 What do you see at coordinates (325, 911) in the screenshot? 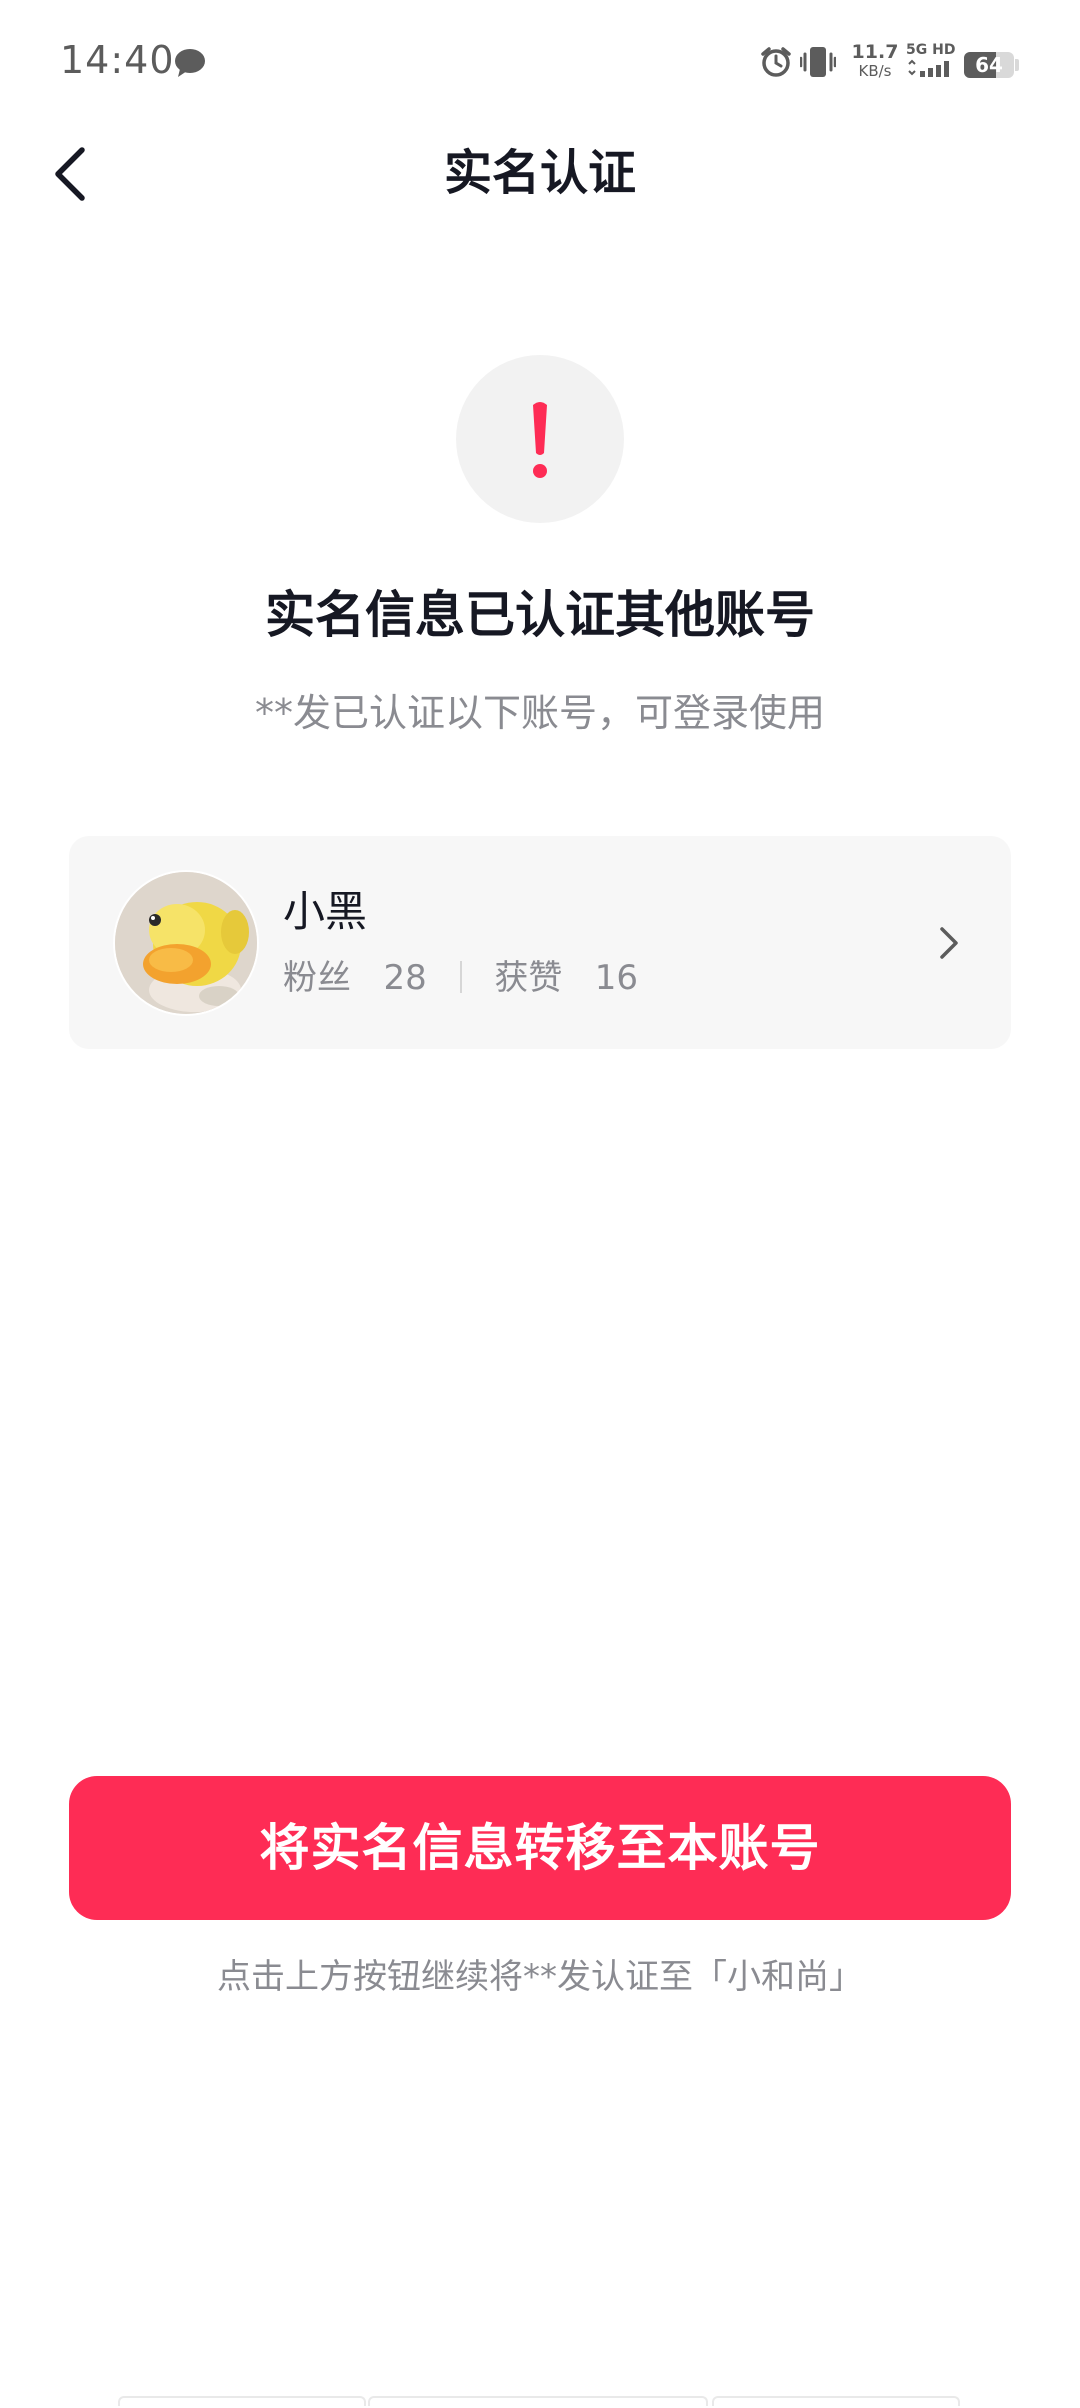
I see `account-name: 小黑` at bounding box center [325, 911].